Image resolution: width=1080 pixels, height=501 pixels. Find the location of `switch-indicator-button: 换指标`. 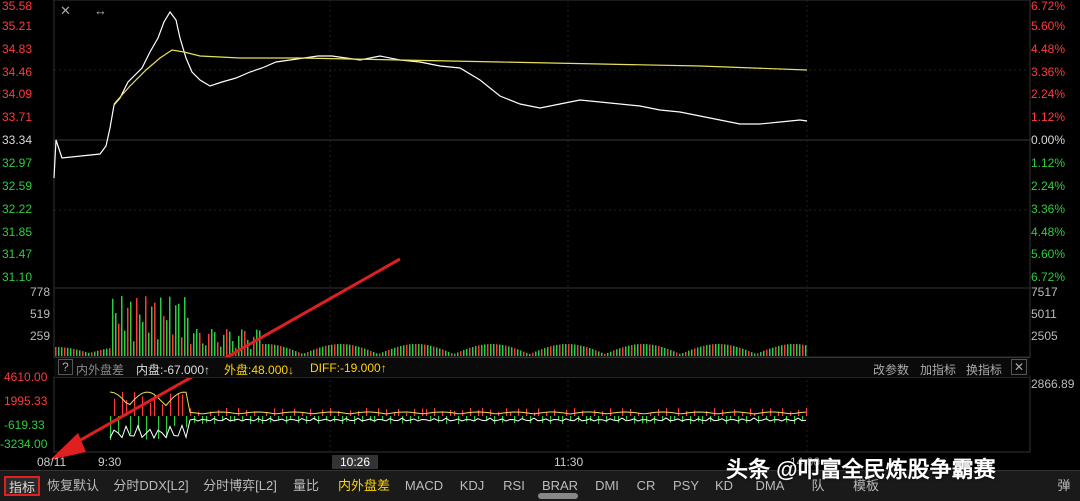

switch-indicator-button: 换指标 is located at coordinates (984, 369).